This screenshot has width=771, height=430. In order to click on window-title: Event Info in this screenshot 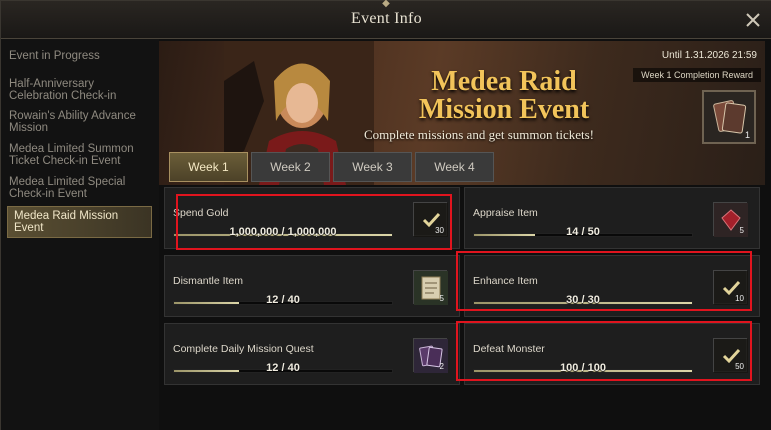, I will do `click(386, 18)`.